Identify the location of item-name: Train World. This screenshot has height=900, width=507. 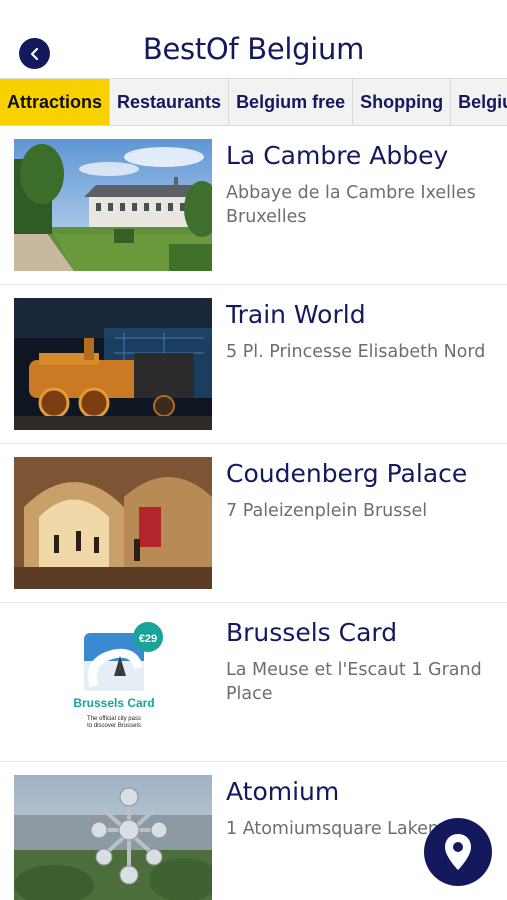
(296, 314).